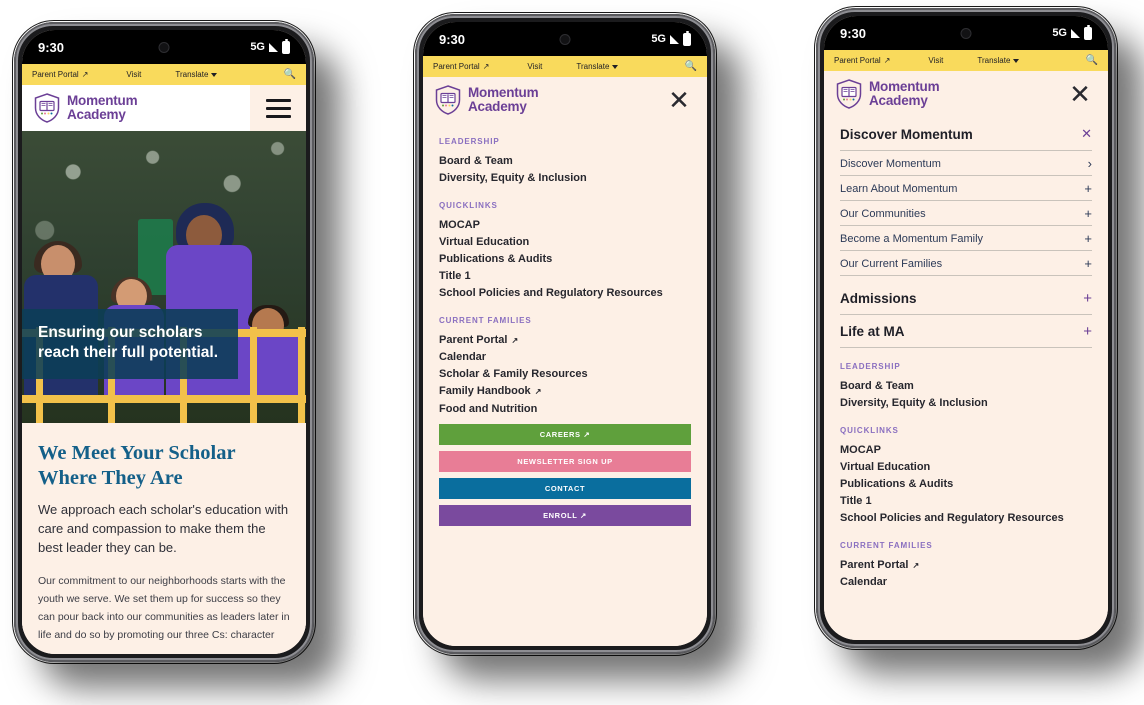 This screenshot has height=705, width=1144. What do you see at coordinates (877, 386) in the screenshot?
I see `menu-link-label: Board & Team` at bounding box center [877, 386].